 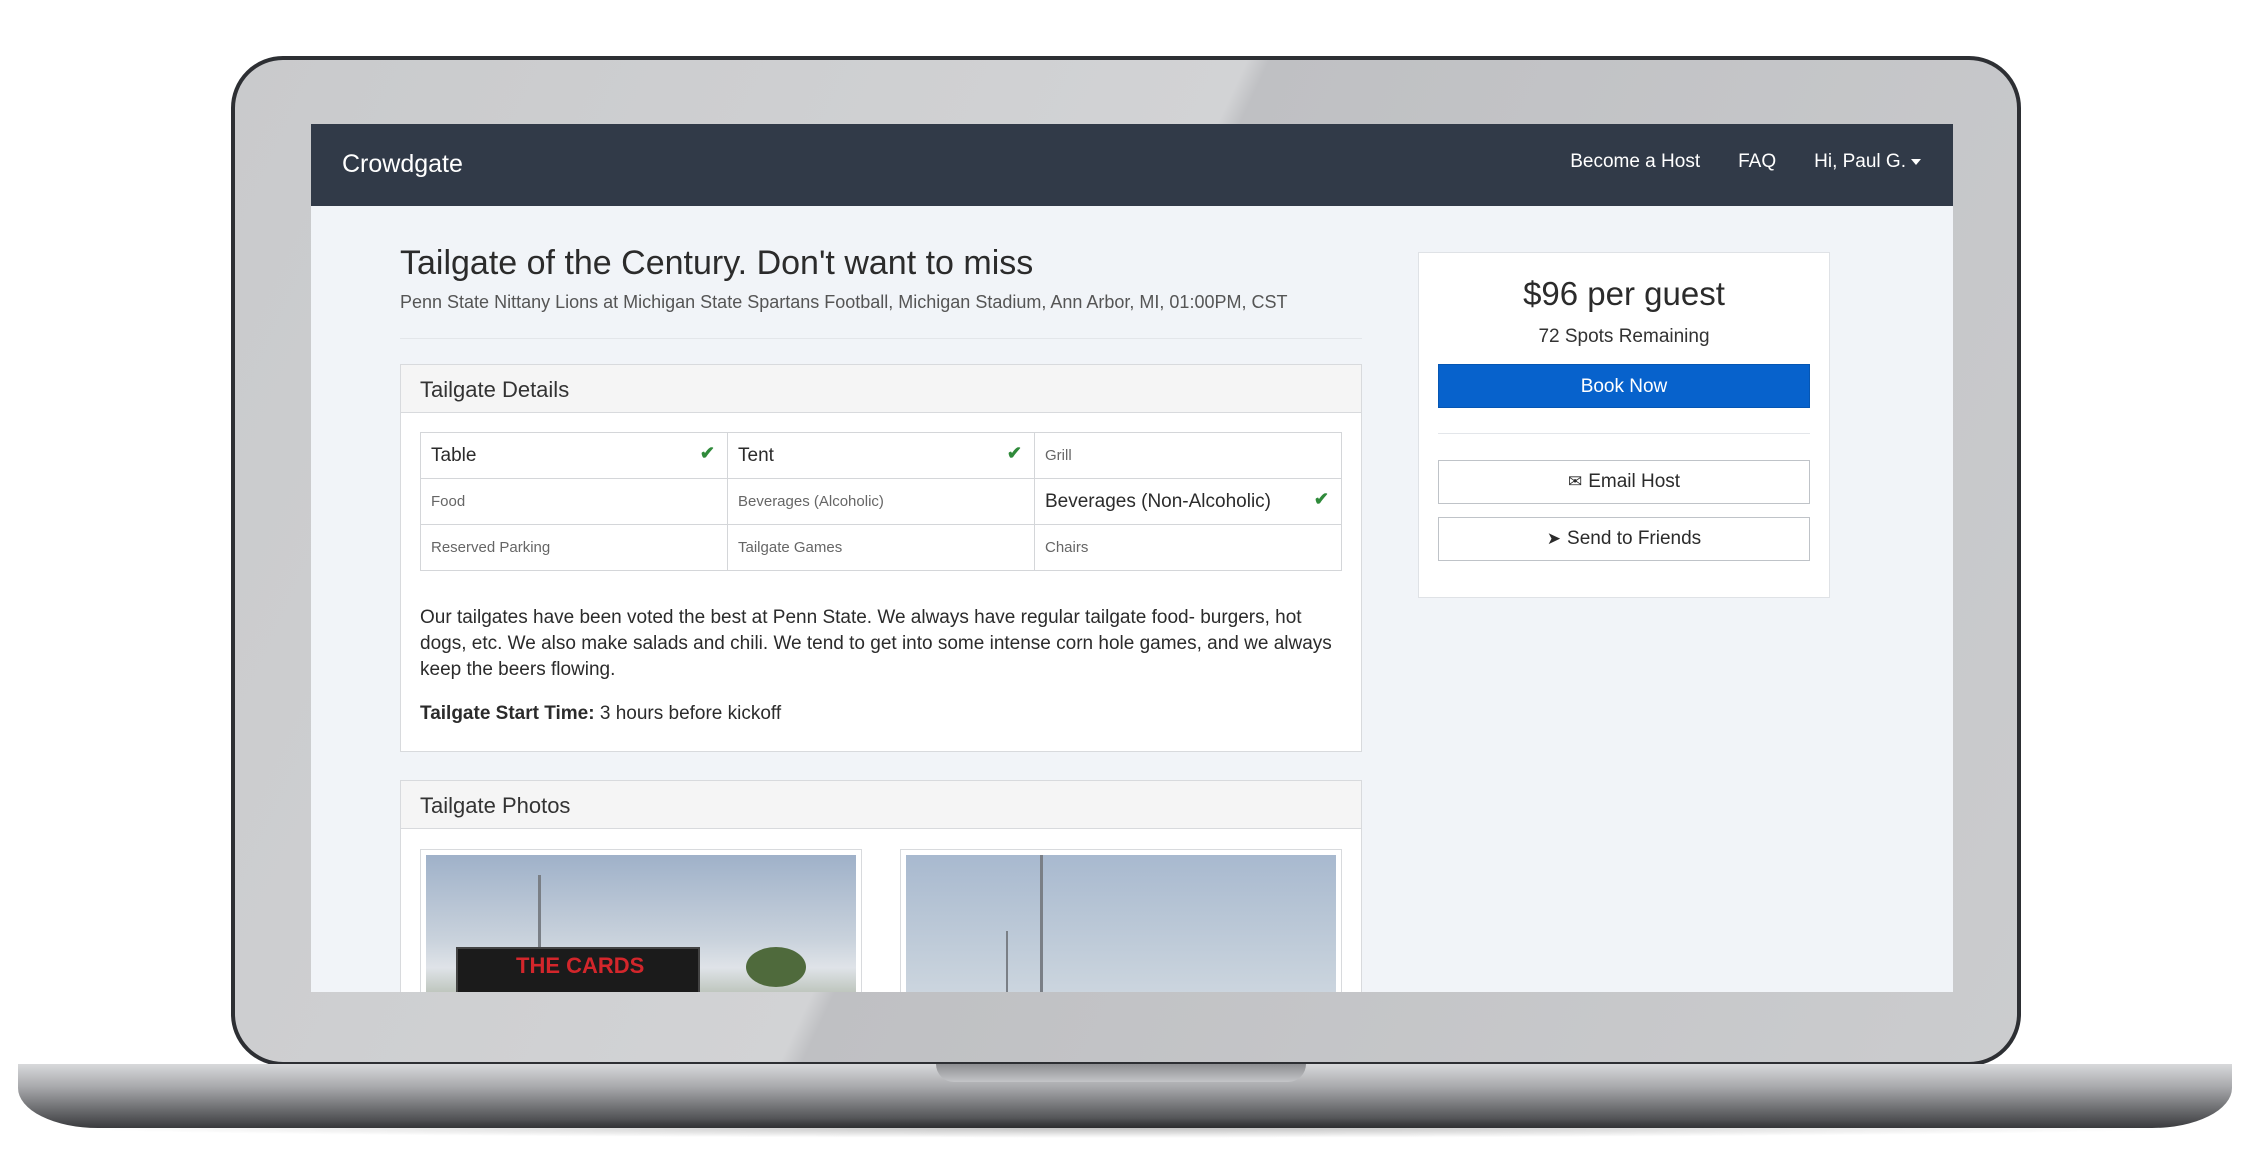 What do you see at coordinates (1575, 481) in the screenshot?
I see `envelope-icon: ✉` at bounding box center [1575, 481].